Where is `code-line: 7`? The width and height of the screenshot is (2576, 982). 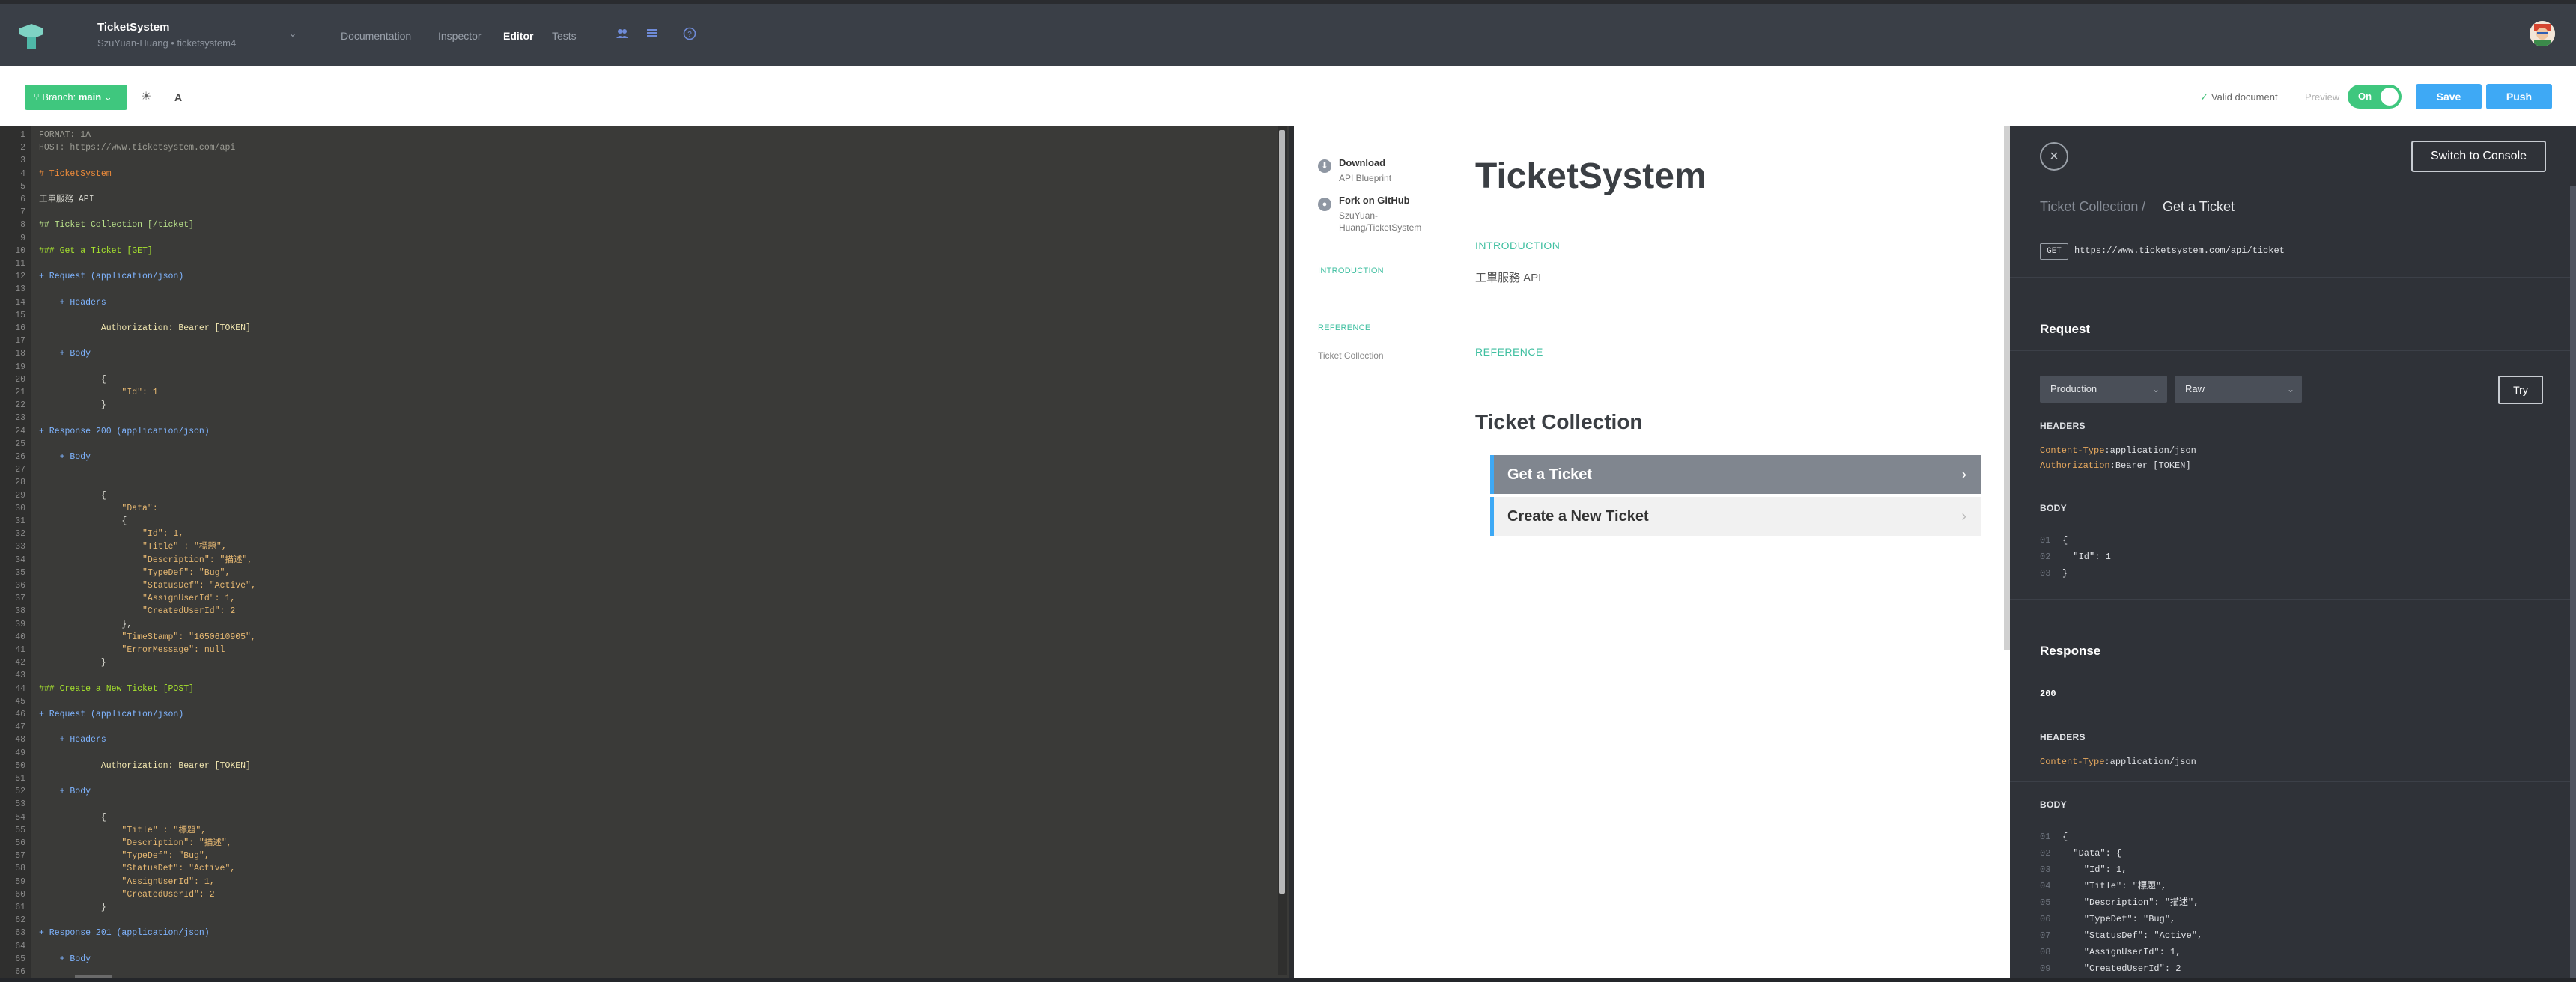 code-line: 7 is located at coordinates (636, 212).